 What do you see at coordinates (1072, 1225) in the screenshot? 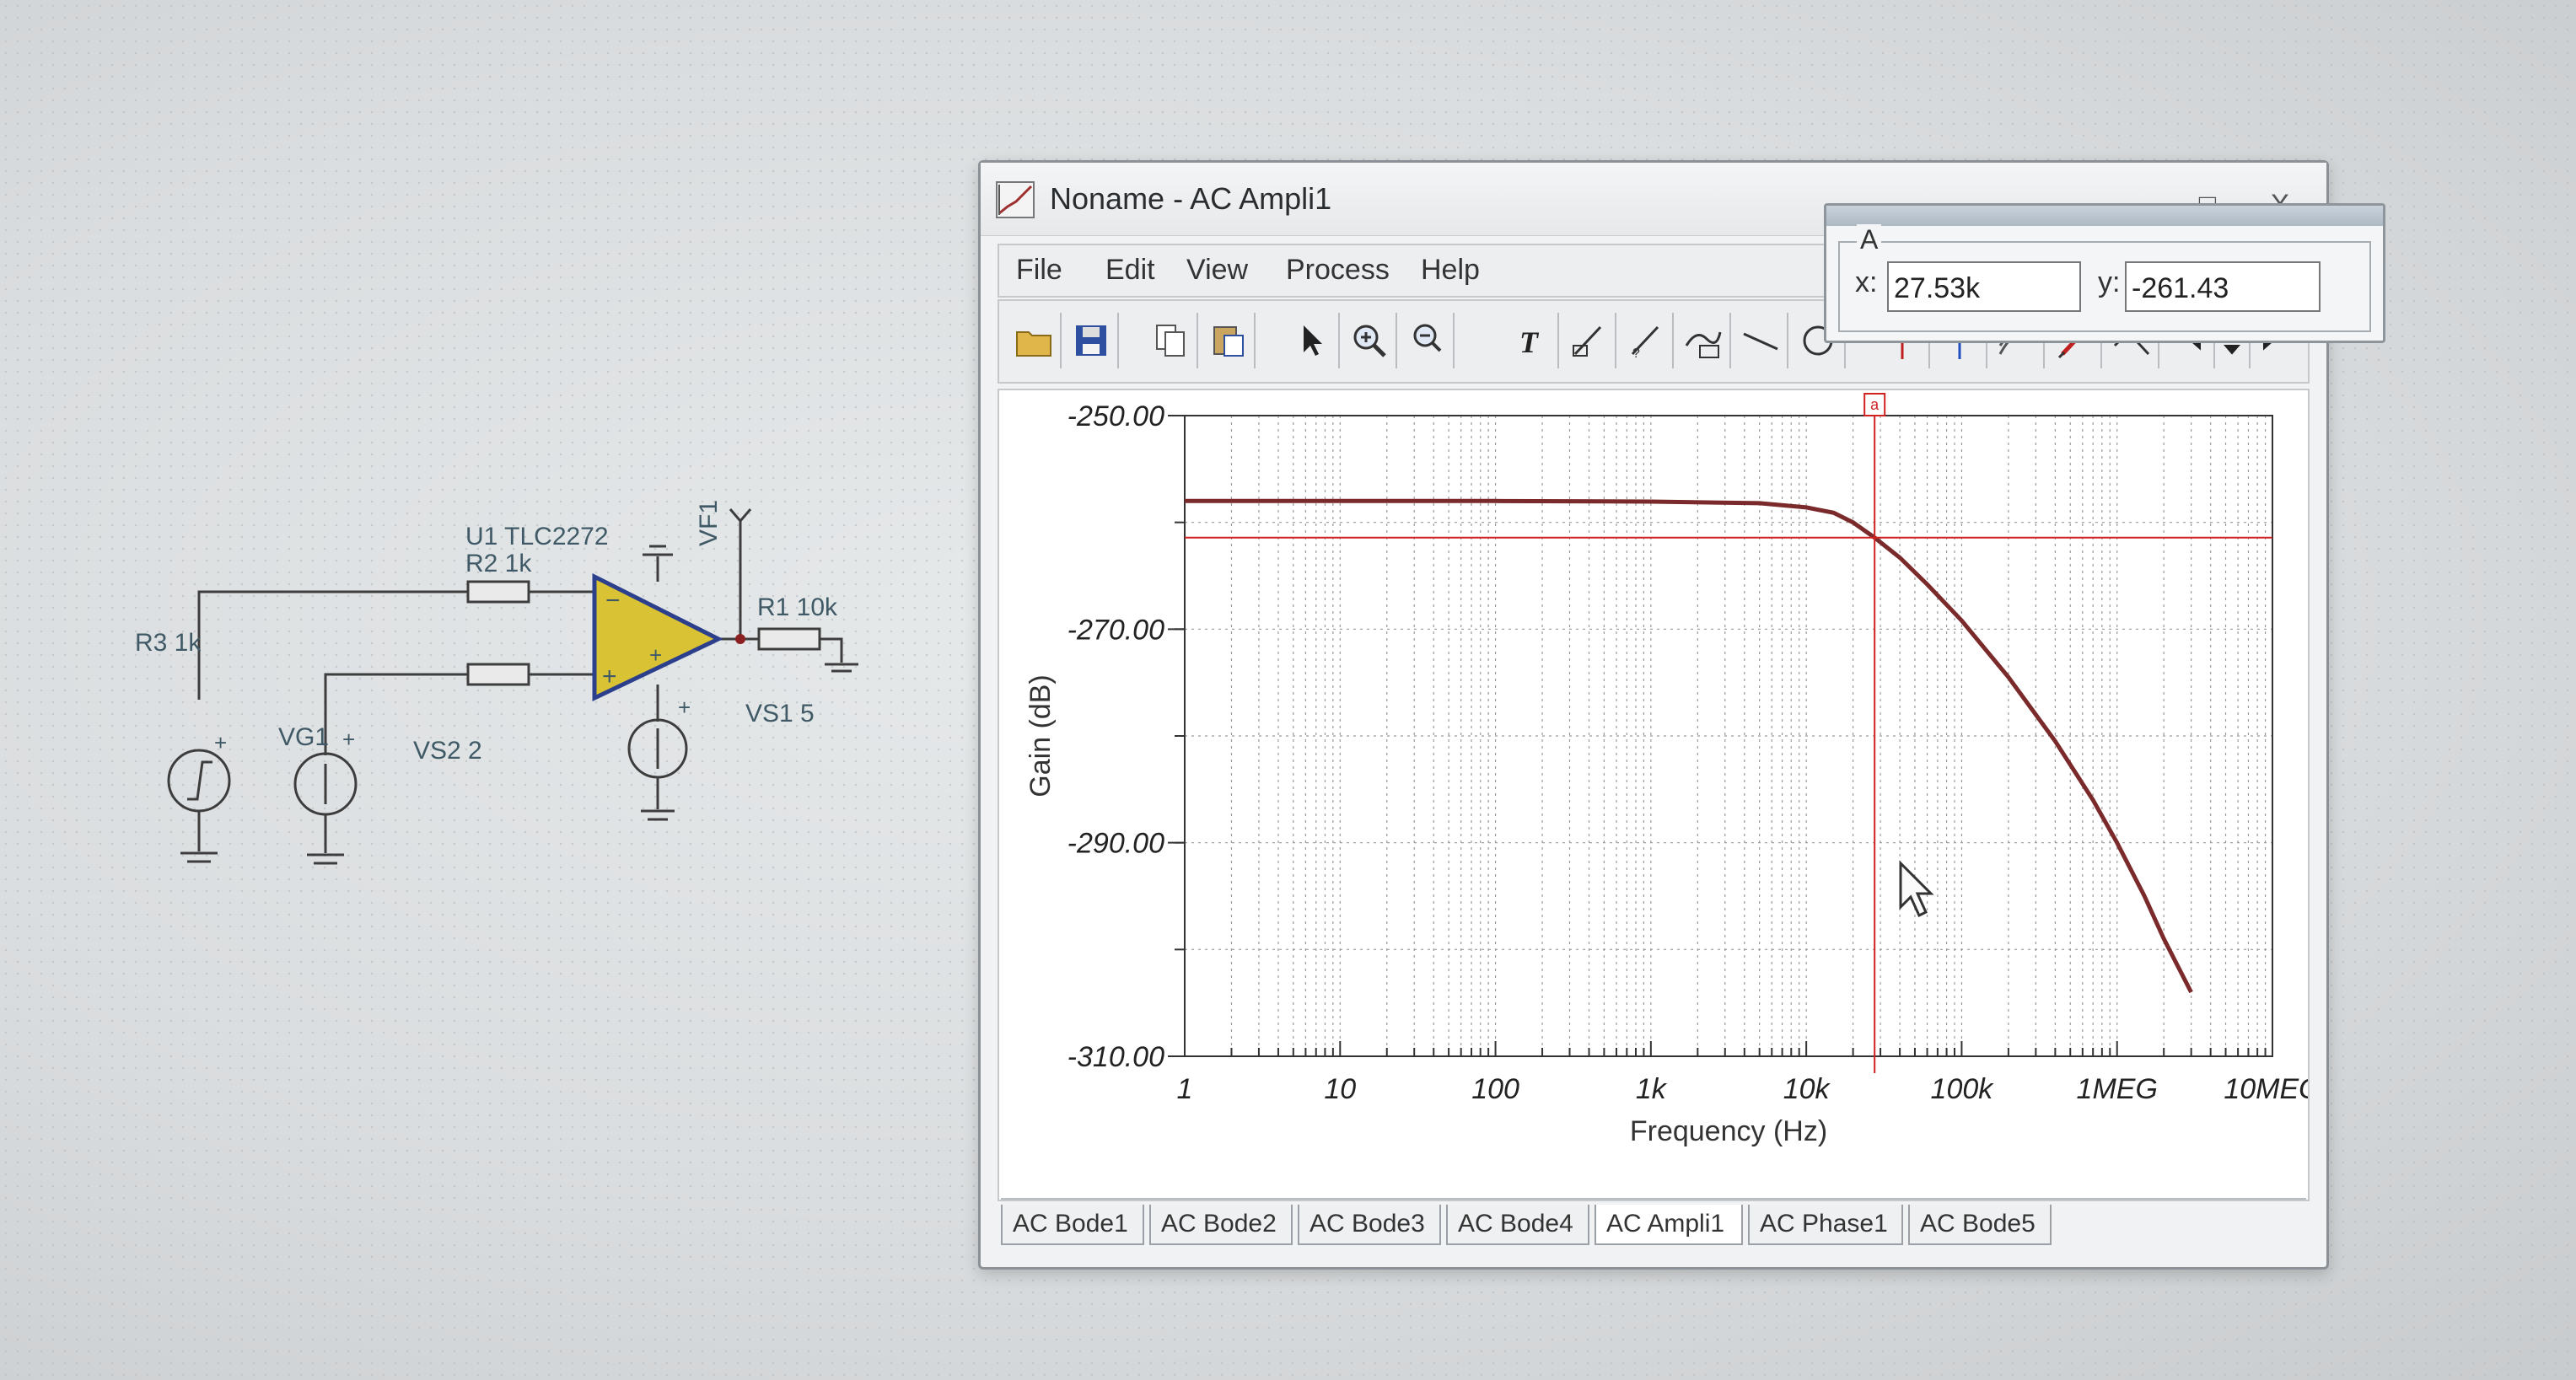
I see `tab-ac-bode1: AC Bode1` at bounding box center [1072, 1225].